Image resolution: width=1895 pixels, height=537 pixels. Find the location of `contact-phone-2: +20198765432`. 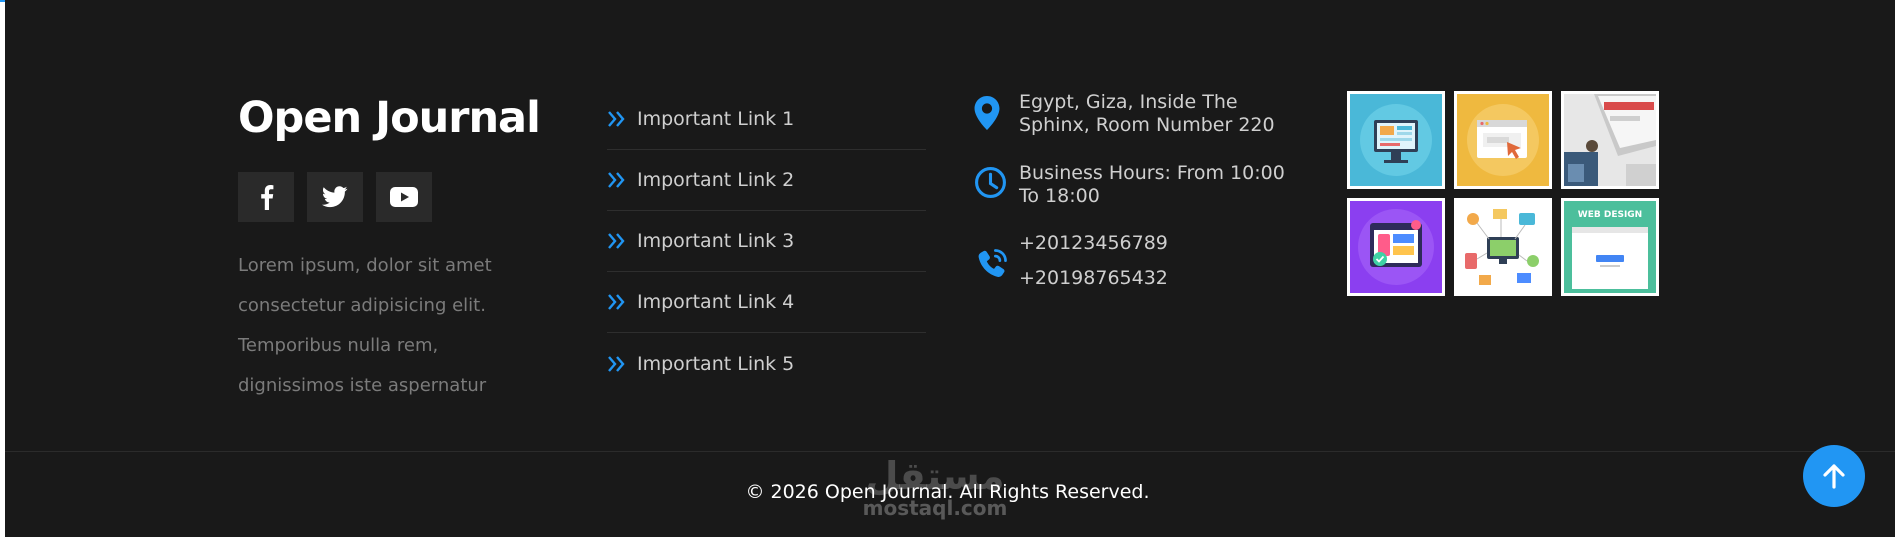

contact-phone-2: +20198765432 is located at coordinates (1093, 278).